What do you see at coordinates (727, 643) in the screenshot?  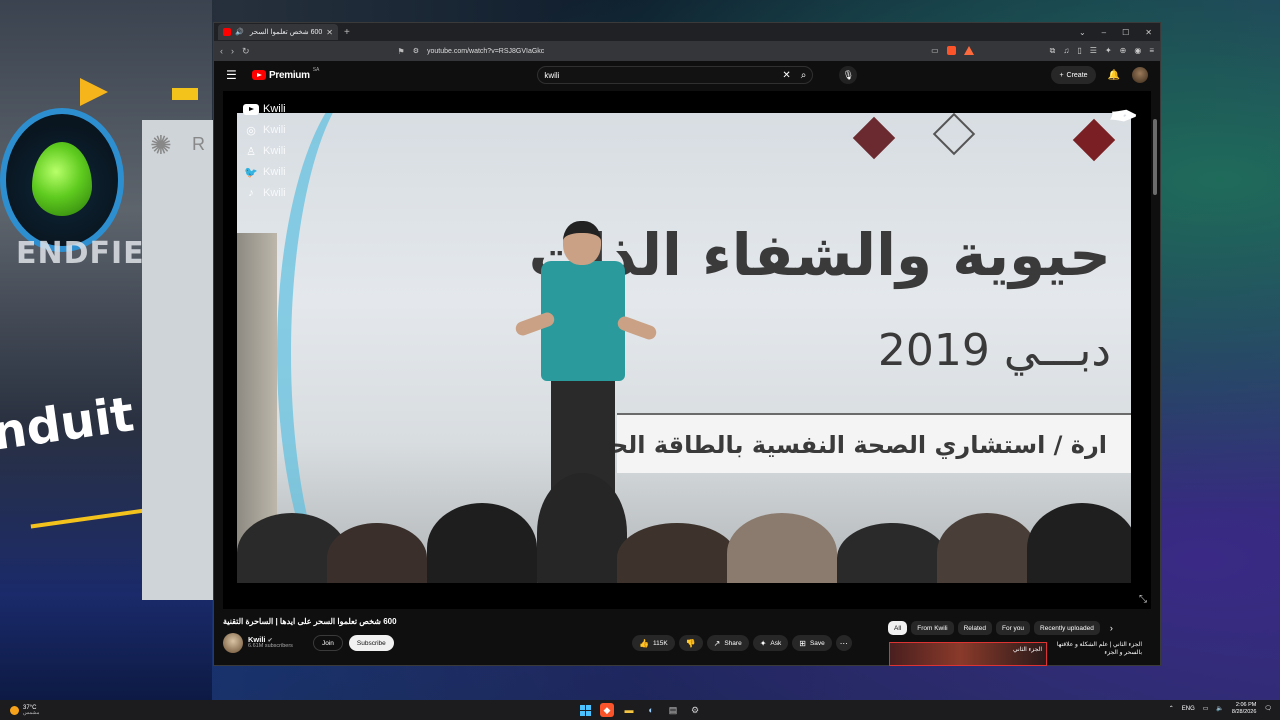 I see `share-button: ↗ Share` at bounding box center [727, 643].